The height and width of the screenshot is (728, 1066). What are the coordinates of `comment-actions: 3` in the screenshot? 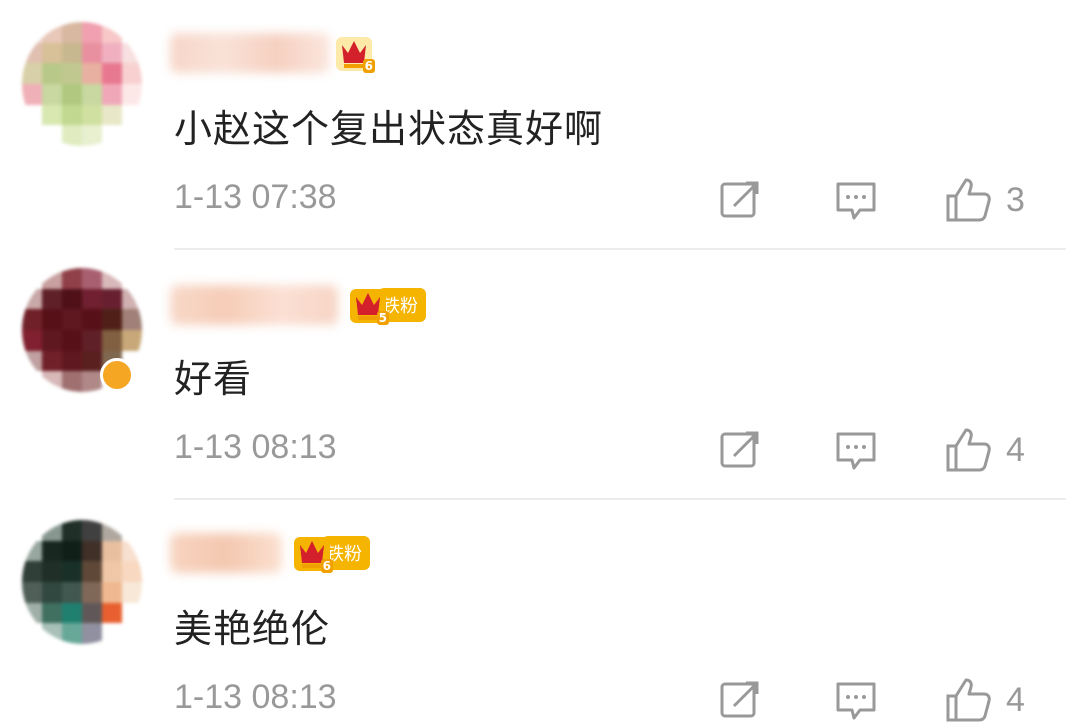 It's located at (883, 200).